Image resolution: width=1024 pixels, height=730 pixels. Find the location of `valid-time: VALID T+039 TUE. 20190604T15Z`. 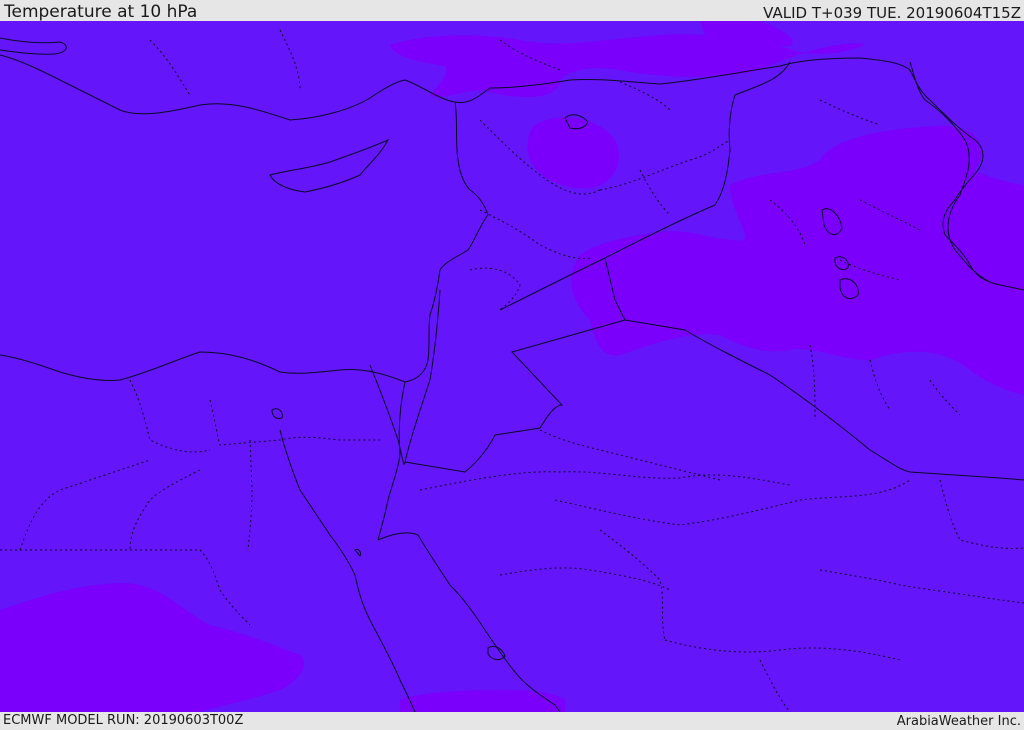

valid-time: VALID T+039 TUE. 20190604T15Z is located at coordinates (892, 13).